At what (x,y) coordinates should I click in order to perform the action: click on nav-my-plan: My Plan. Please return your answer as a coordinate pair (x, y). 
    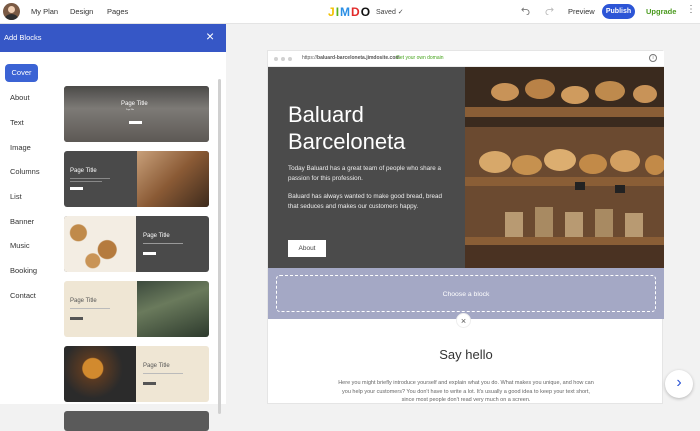
    Looking at the image, I should click on (44, 11).